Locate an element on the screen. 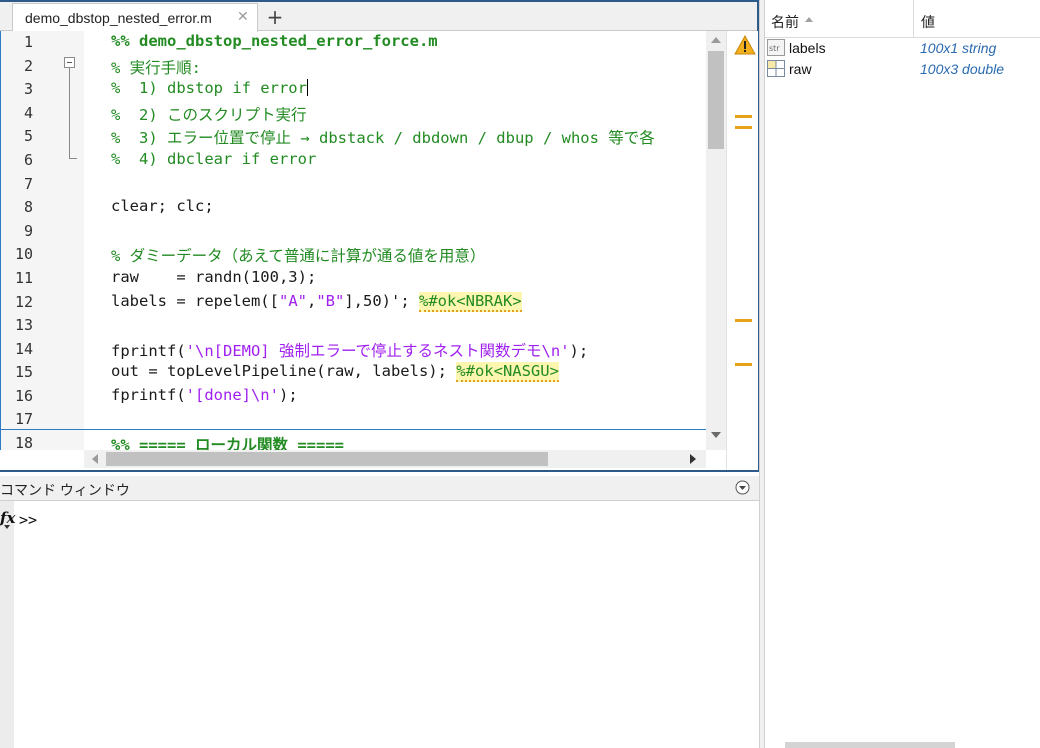 This screenshot has width=1040, height=748. add-tab-button: + is located at coordinates (275, 17).